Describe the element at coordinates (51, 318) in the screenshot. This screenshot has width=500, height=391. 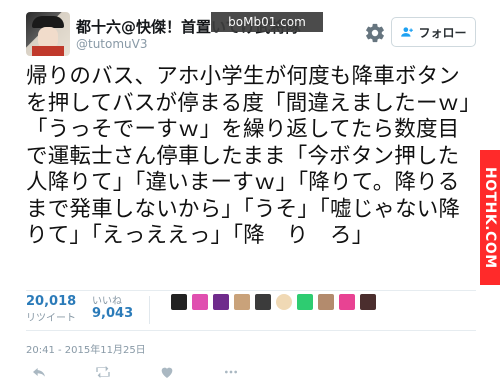
I see `retweet-label: リツイート` at that location.